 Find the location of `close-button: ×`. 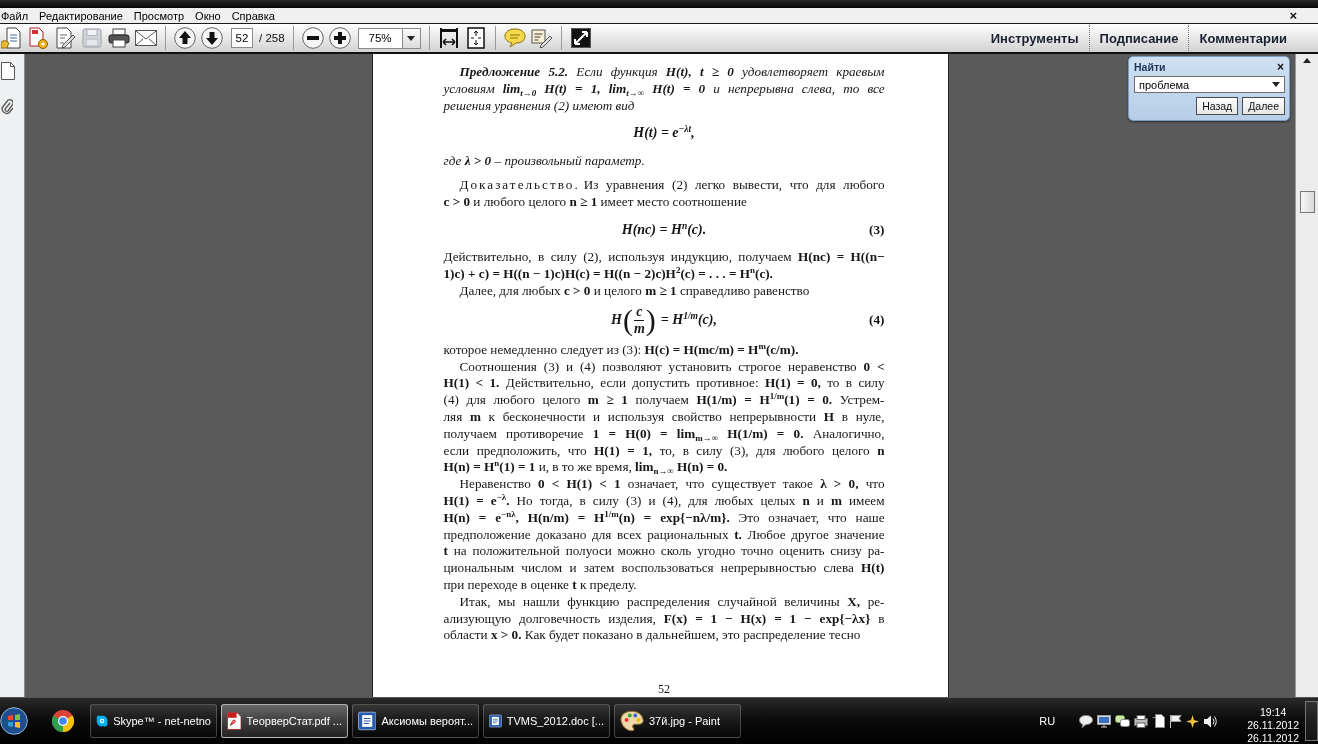

close-button: × is located at coordinates (1280, 66).